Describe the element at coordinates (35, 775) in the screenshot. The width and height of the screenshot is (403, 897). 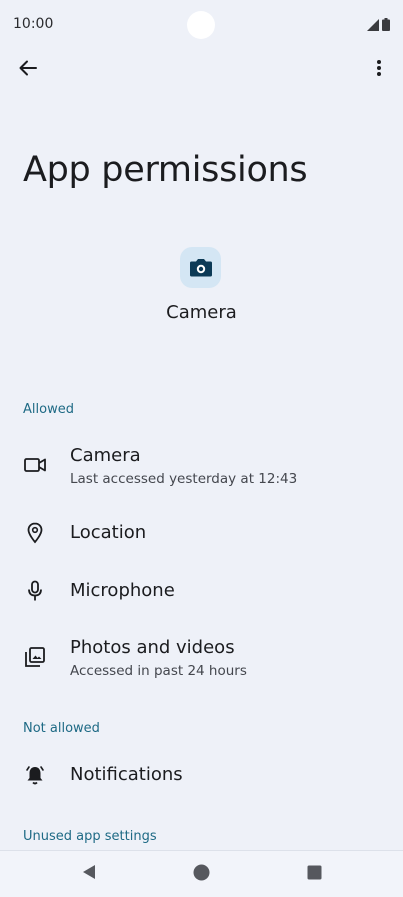
I see `notifications-off-icon` at that location.